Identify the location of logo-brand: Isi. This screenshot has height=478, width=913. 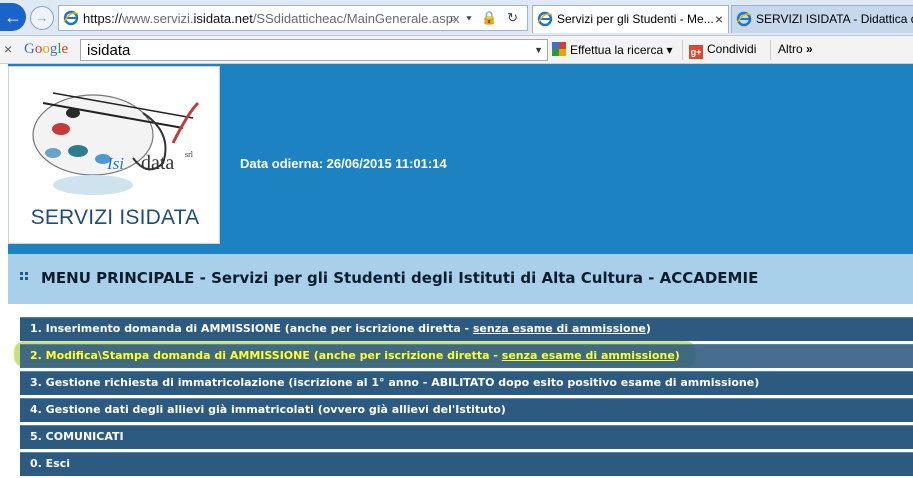
(115, 163).